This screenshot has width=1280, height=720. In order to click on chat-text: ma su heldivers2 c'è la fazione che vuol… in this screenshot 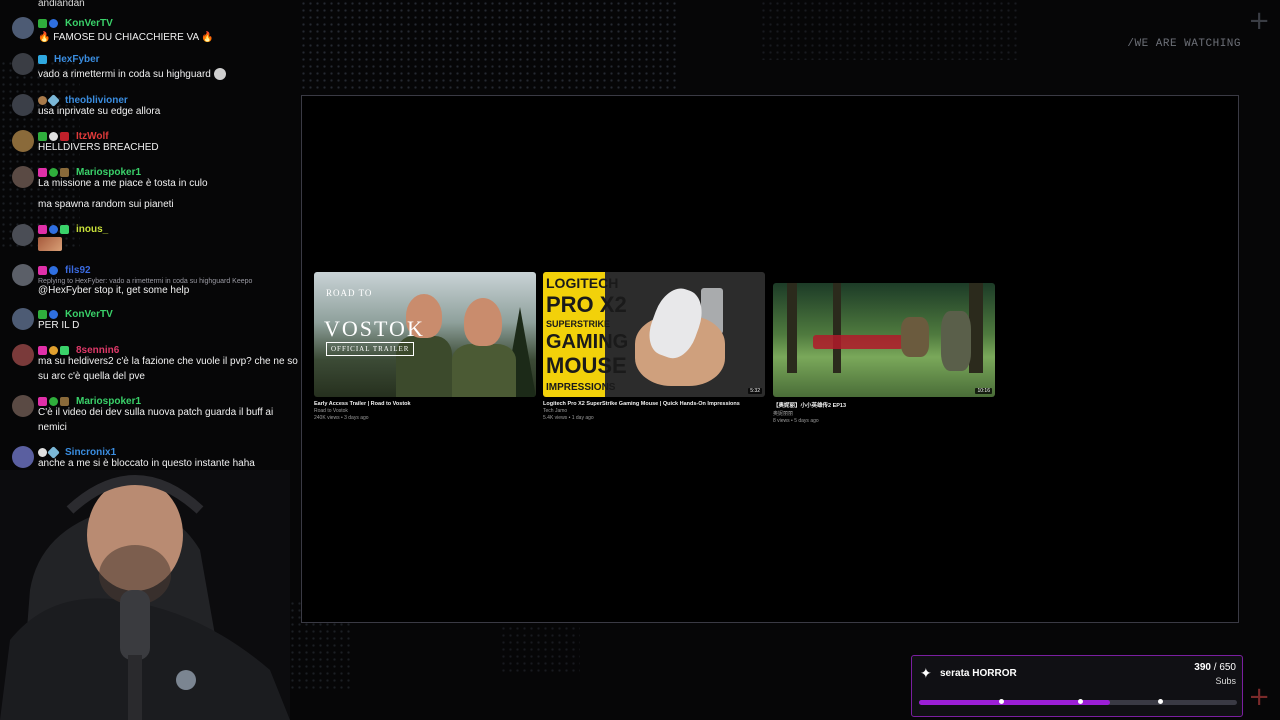, I will do `click(168, 369)`.